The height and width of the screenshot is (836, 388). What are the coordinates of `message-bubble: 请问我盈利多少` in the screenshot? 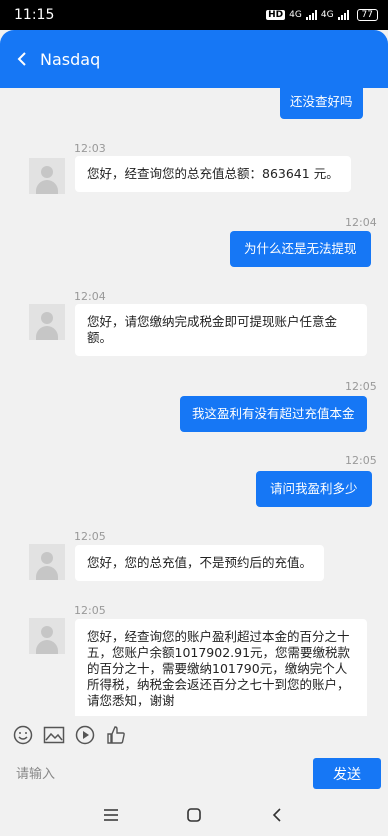 It's located at (314, 489).